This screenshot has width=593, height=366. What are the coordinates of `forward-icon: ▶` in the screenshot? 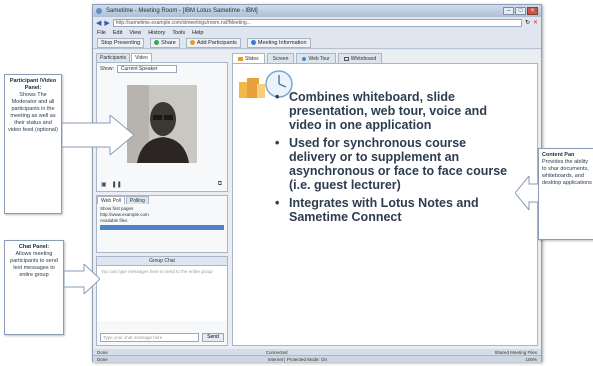 It's located at (106, 23).